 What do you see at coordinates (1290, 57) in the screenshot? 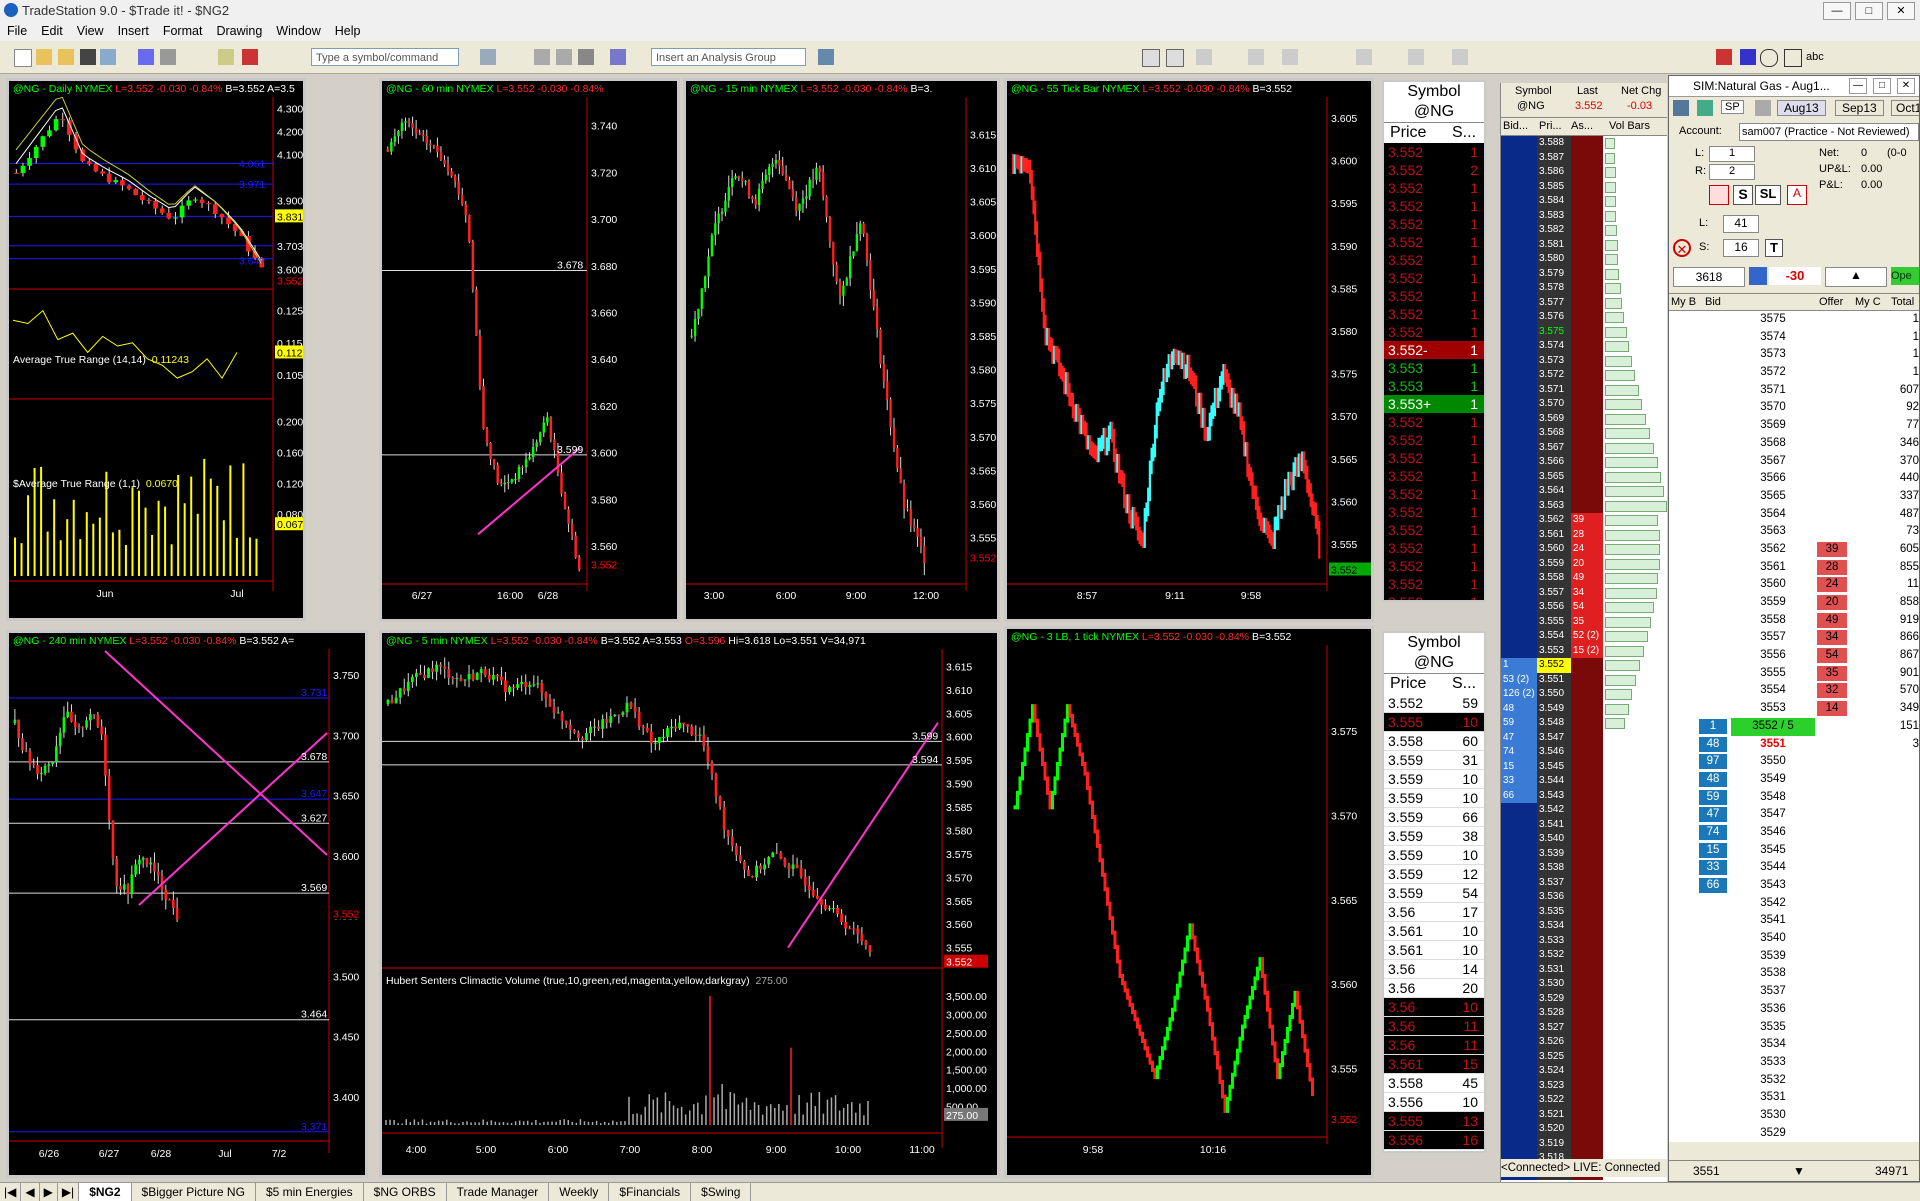
I see `insert-ruler-icon` at bounding box center [1290, 57].